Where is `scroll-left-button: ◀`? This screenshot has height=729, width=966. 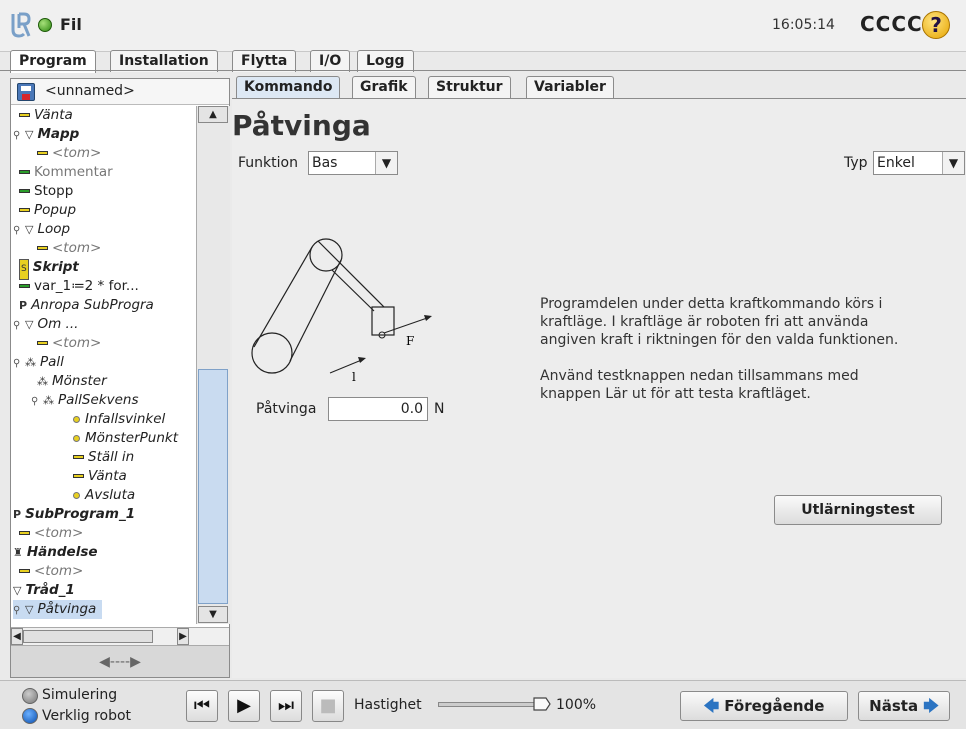
scroll-left-button: ◀ is located at coordinates (17, 636).